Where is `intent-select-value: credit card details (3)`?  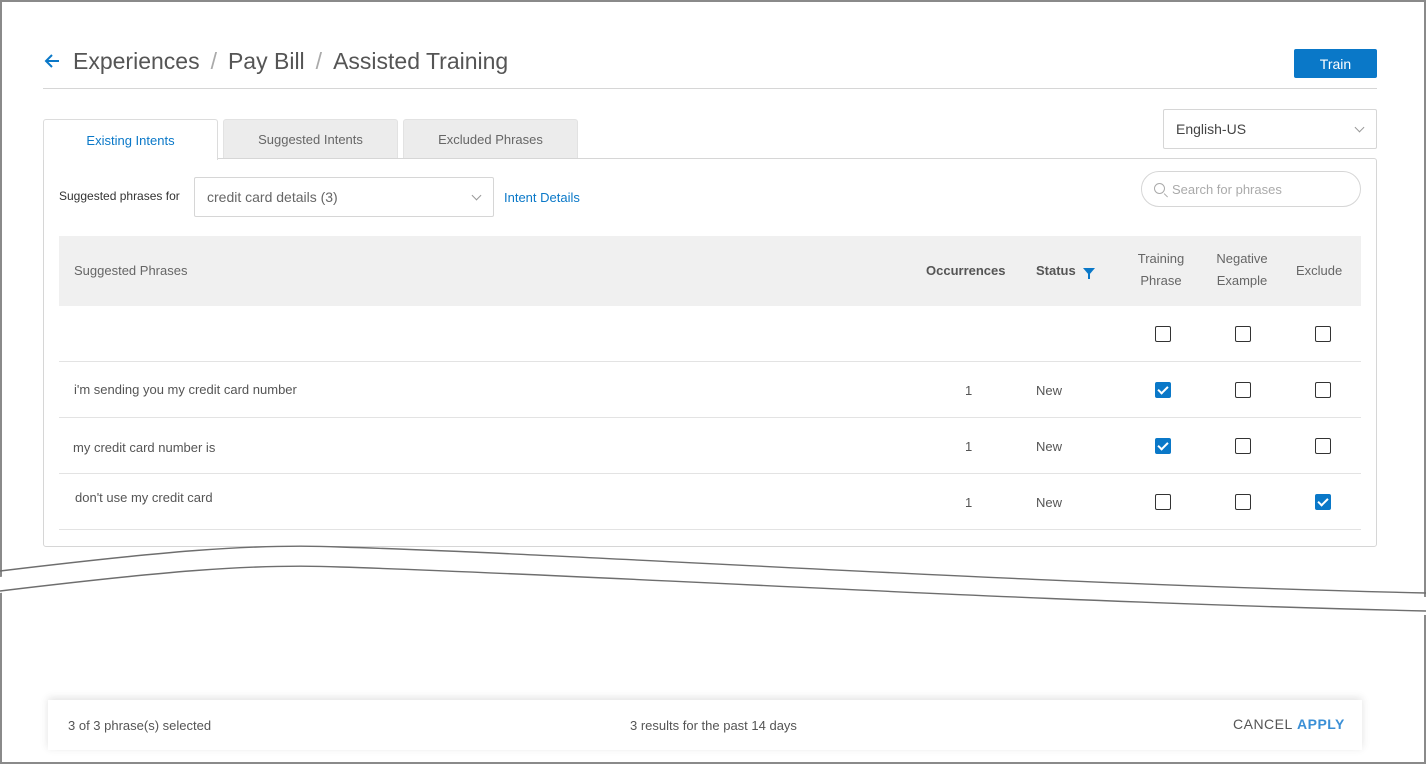 intent-select-value: credit card details (3) is located at coordinates (272, 197).